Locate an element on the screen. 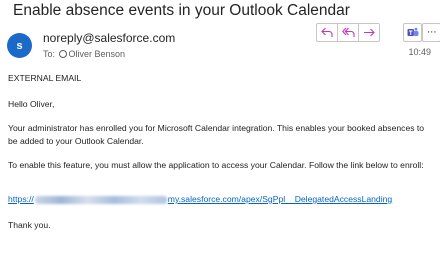  recipient-line: To: Oliver Benson is located at coordinates (84, 54).